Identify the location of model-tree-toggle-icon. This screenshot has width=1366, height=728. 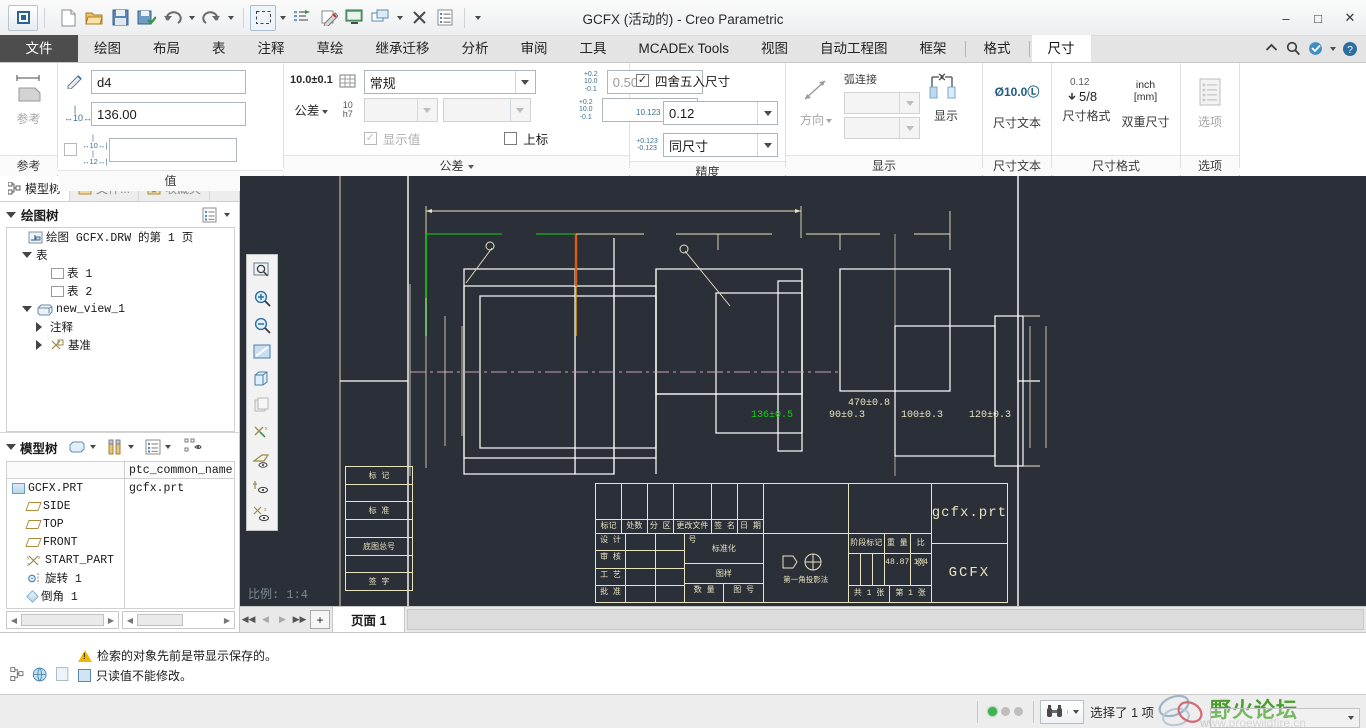
(17, 674).